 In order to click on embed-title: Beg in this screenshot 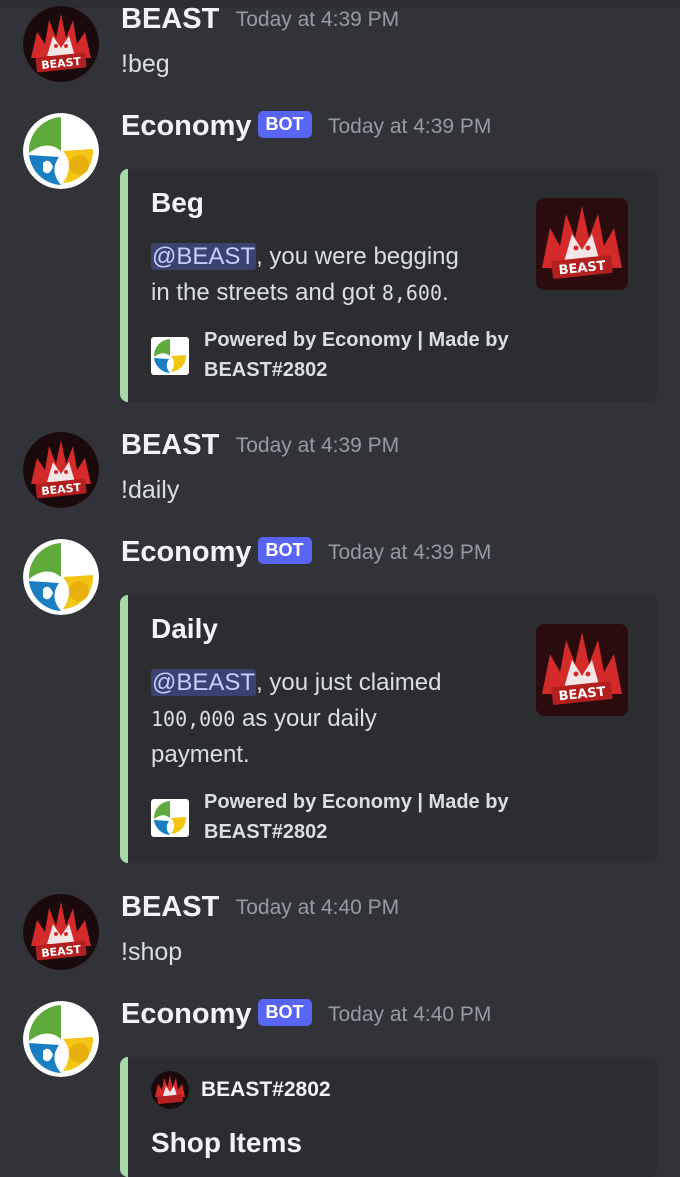, I will do `click(177, 202)`.